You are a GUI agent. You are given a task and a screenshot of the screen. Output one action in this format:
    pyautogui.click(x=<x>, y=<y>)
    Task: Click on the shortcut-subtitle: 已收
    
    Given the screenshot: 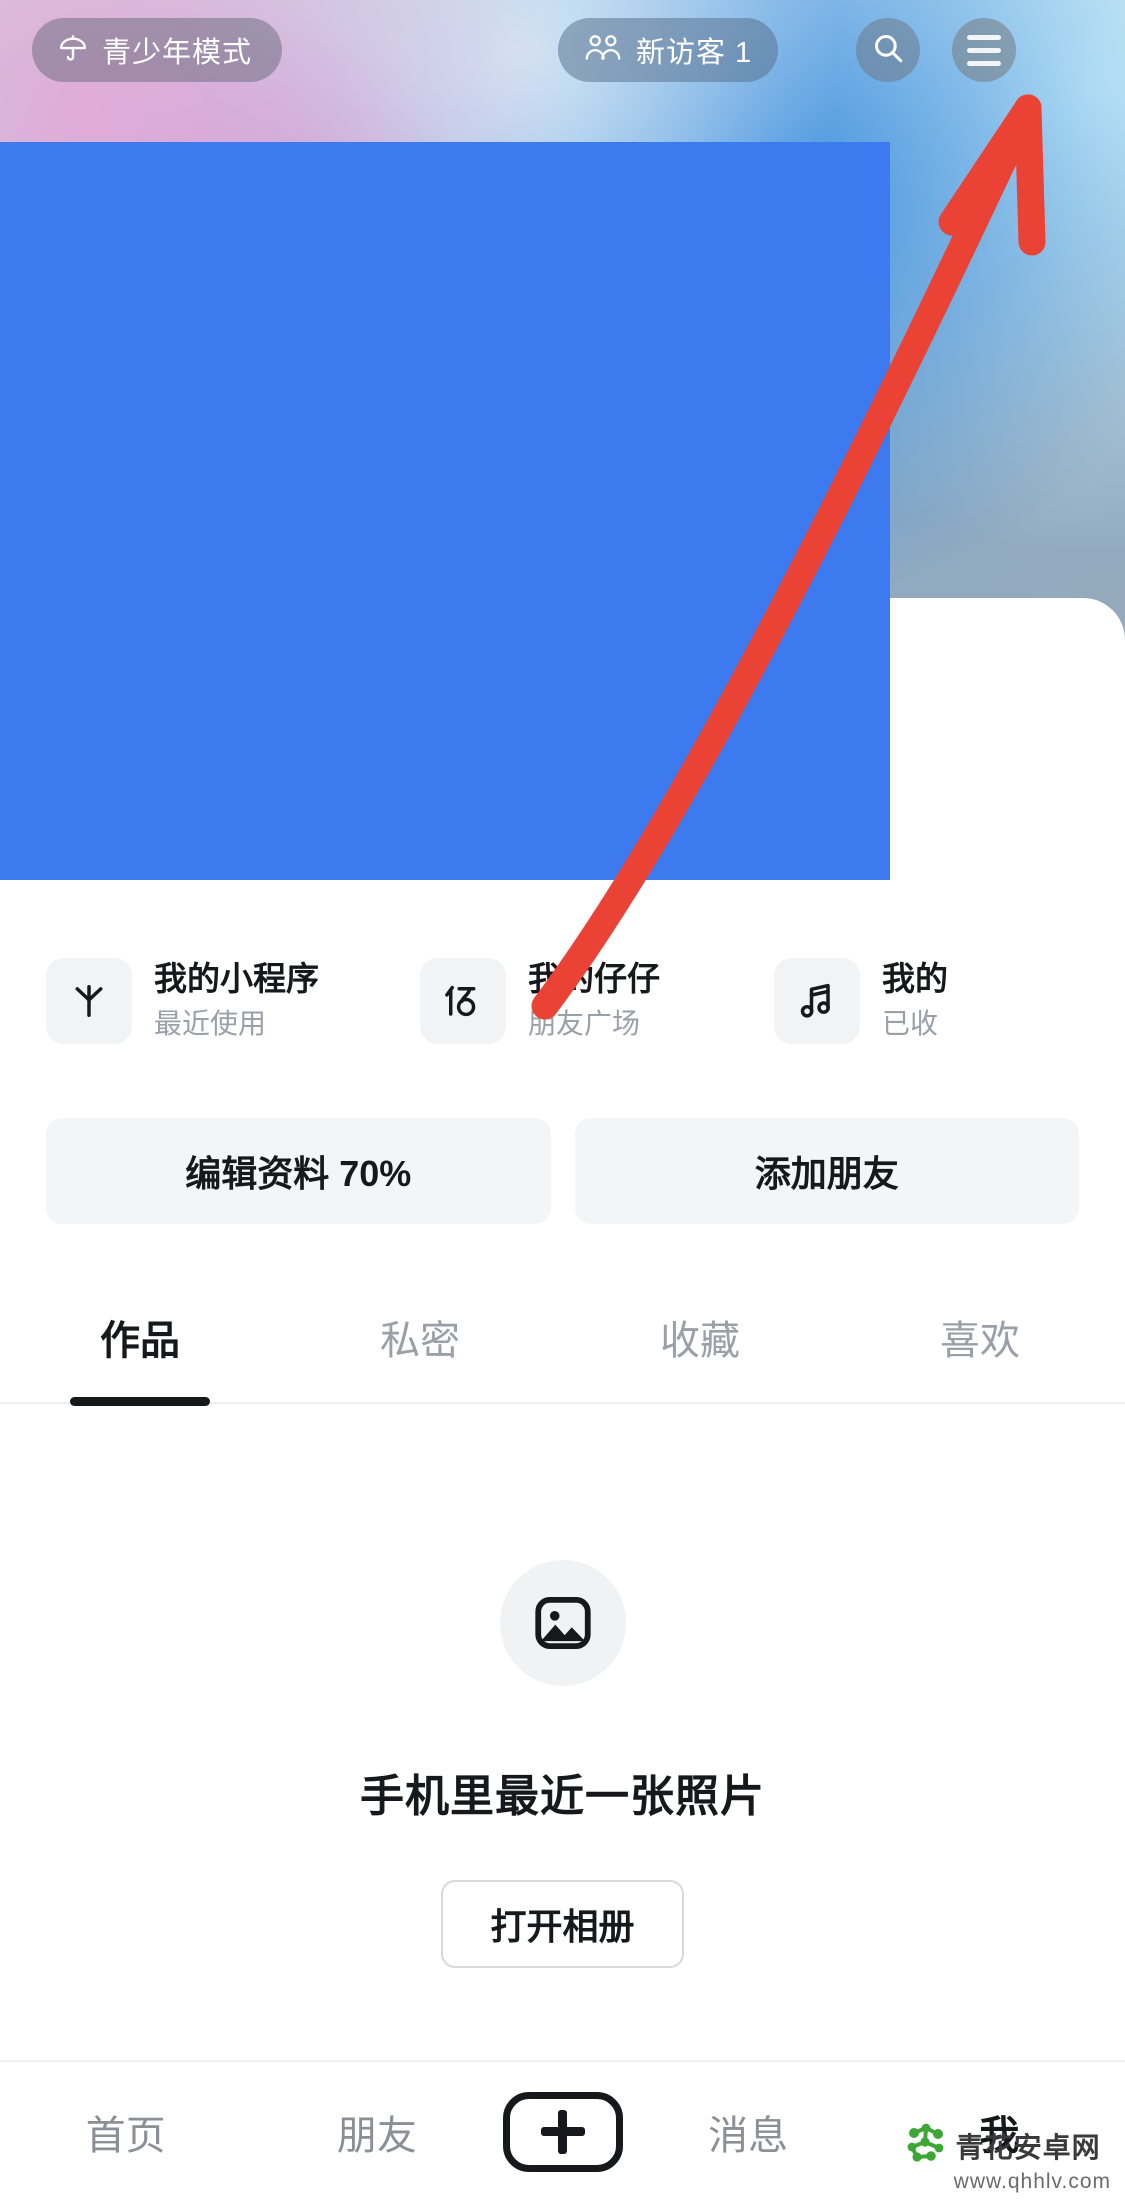 What is the action you would take?
    pyautogui.click(x=910, y=1023)
    